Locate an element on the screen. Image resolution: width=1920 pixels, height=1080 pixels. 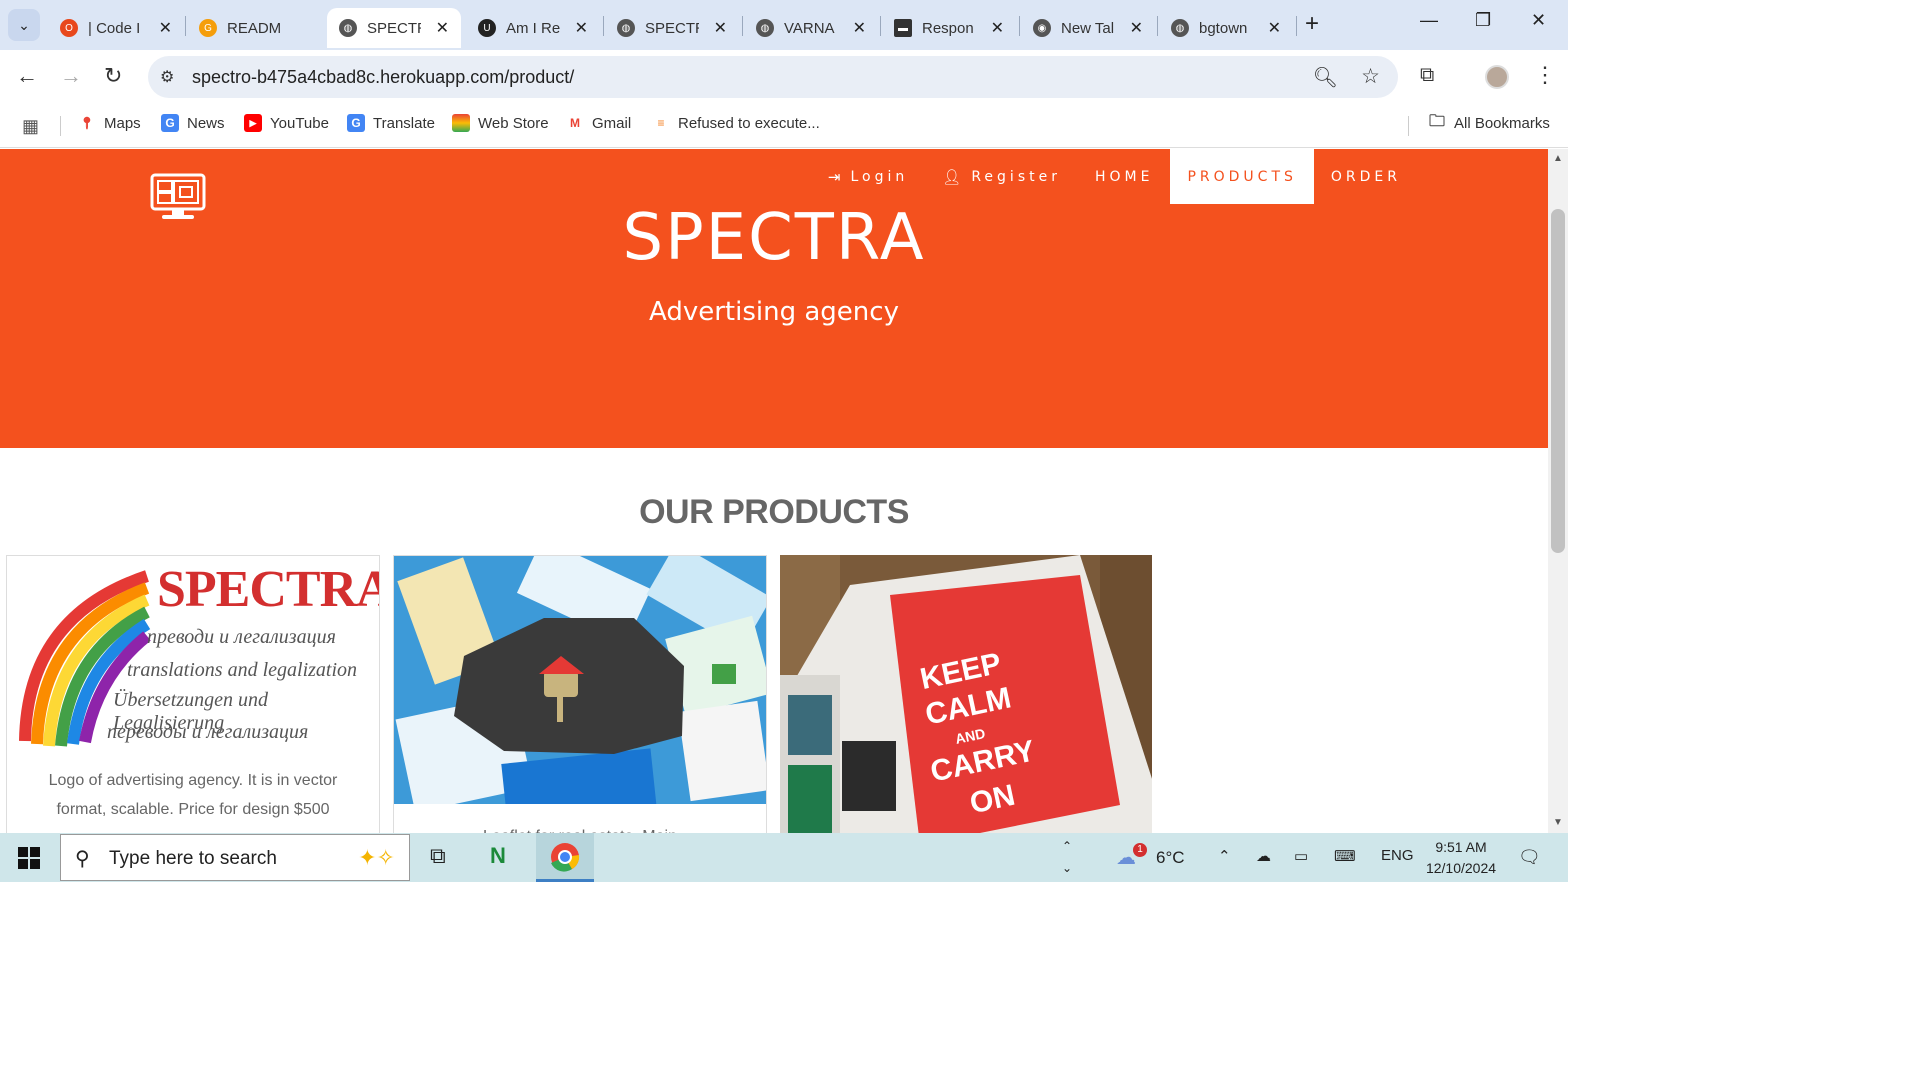
chrome-taskbar-button is located at coordinates (565, 857).